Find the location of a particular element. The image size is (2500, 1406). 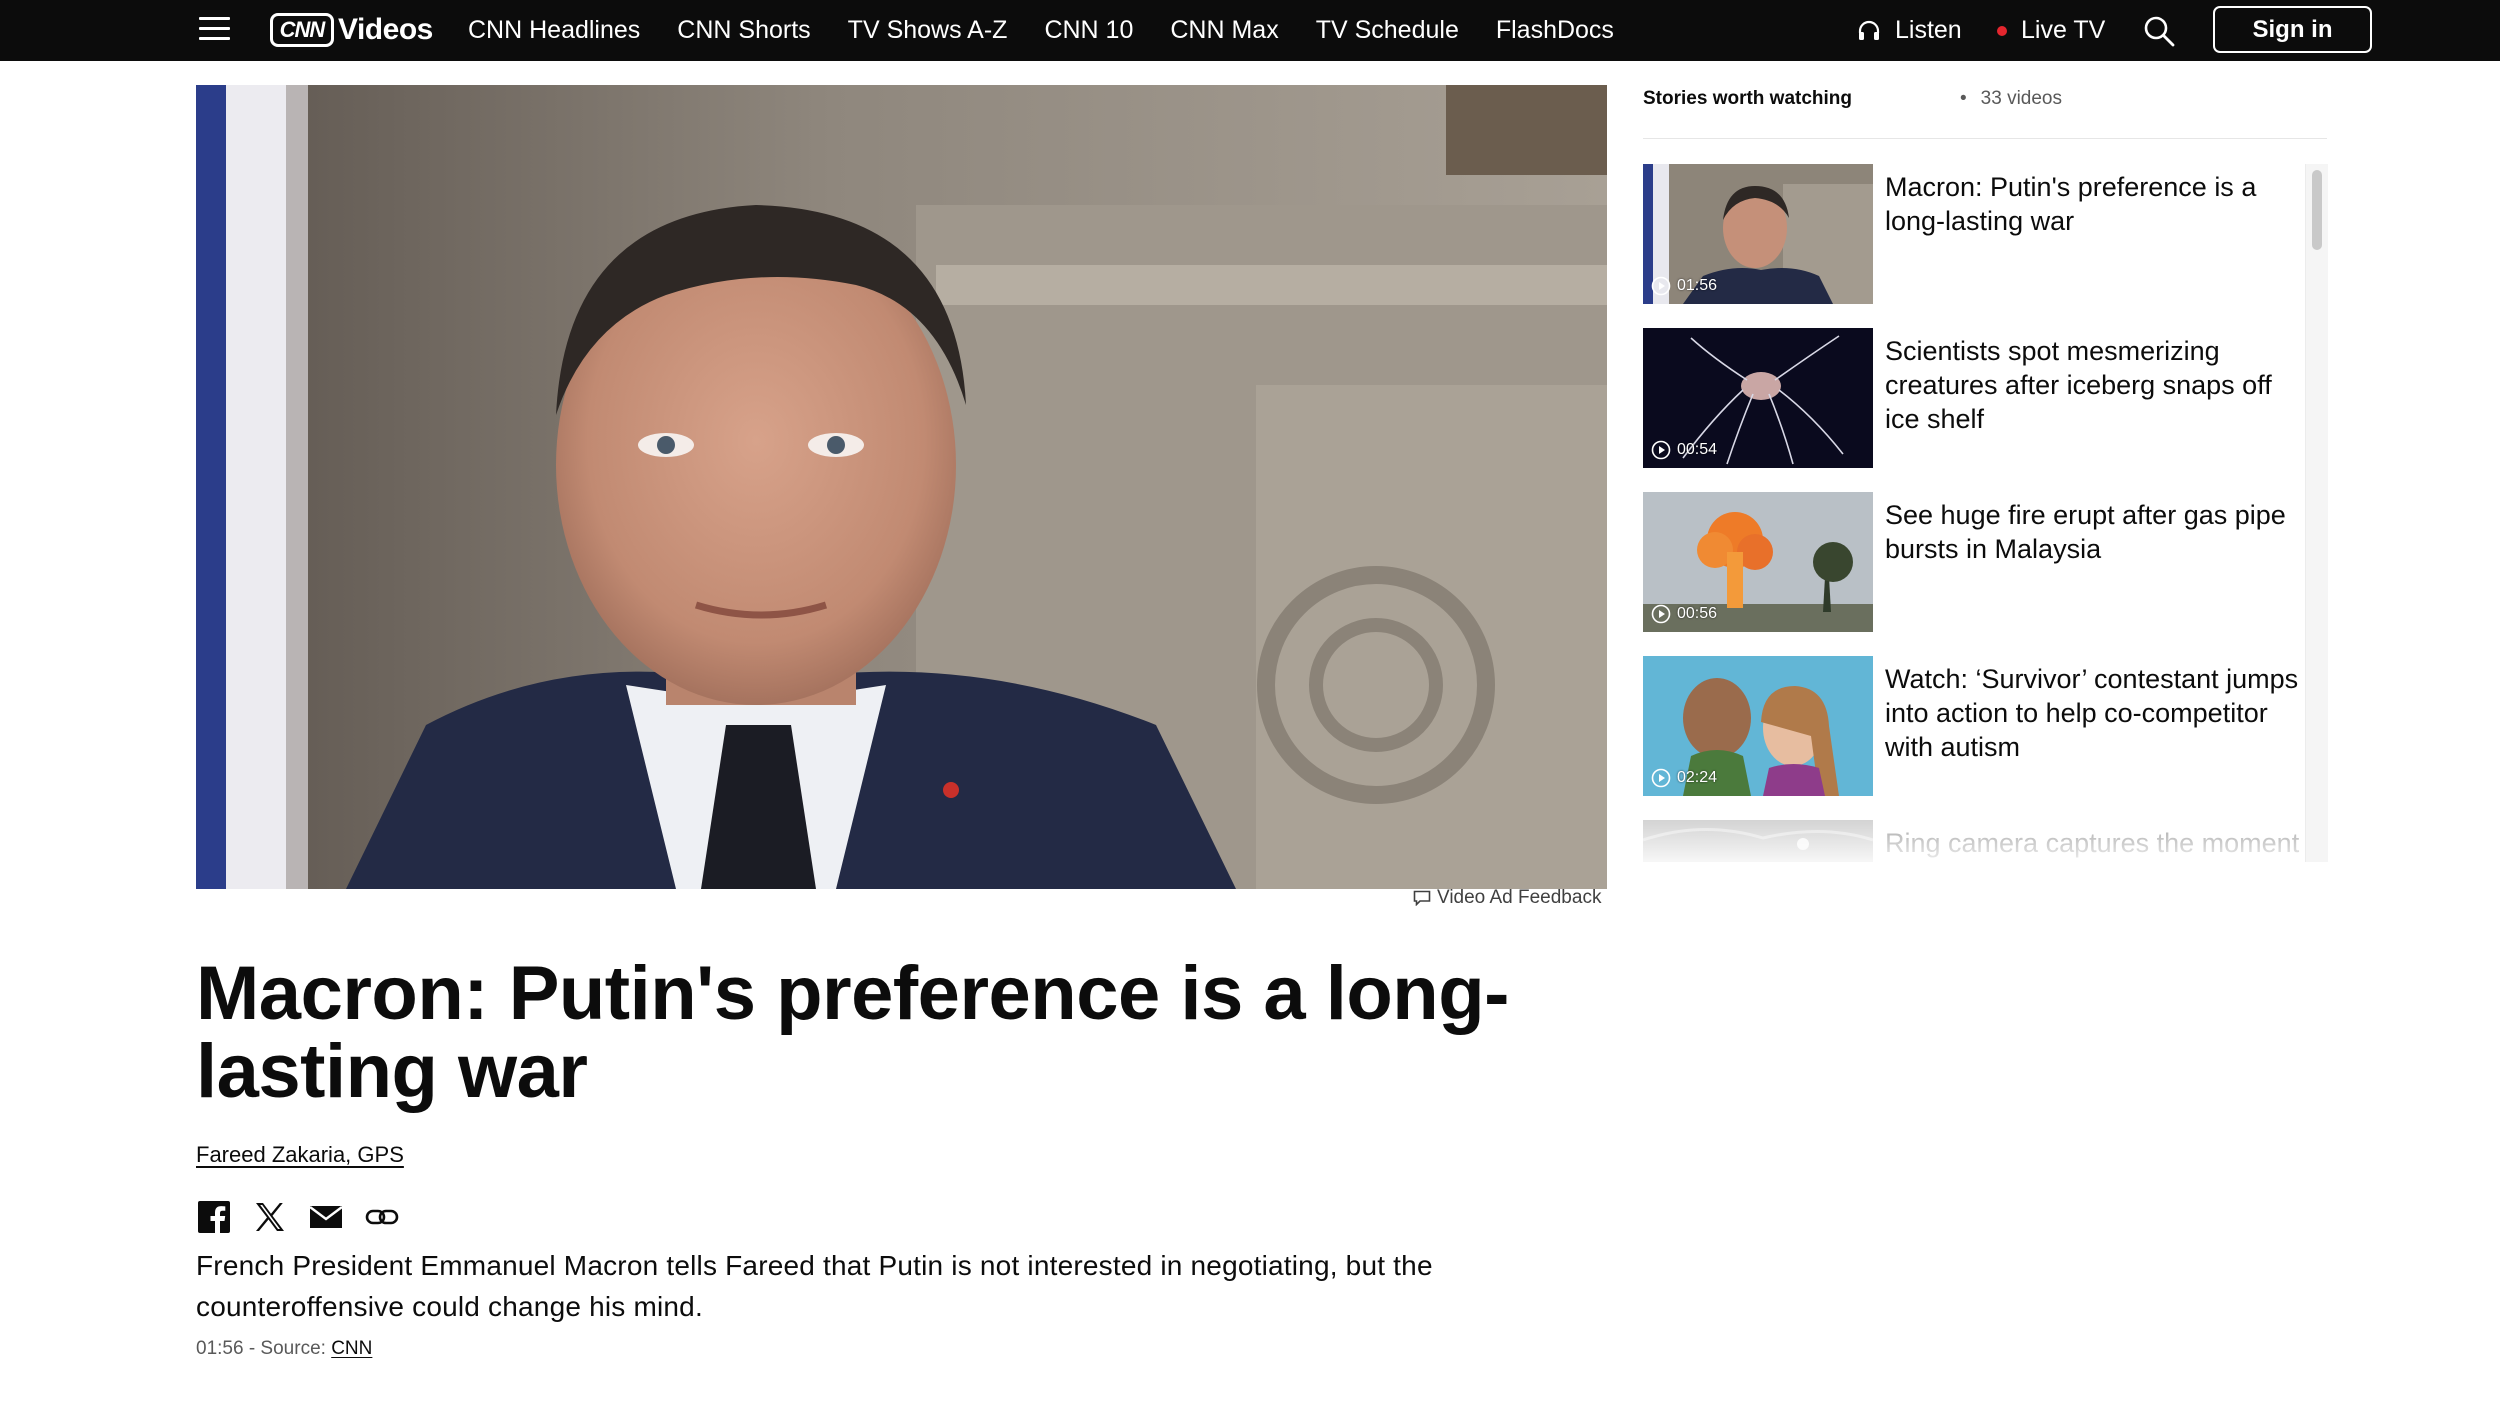

playlist-header: Stories worth watching • 33 videos is located at coordinates (1985, 112).